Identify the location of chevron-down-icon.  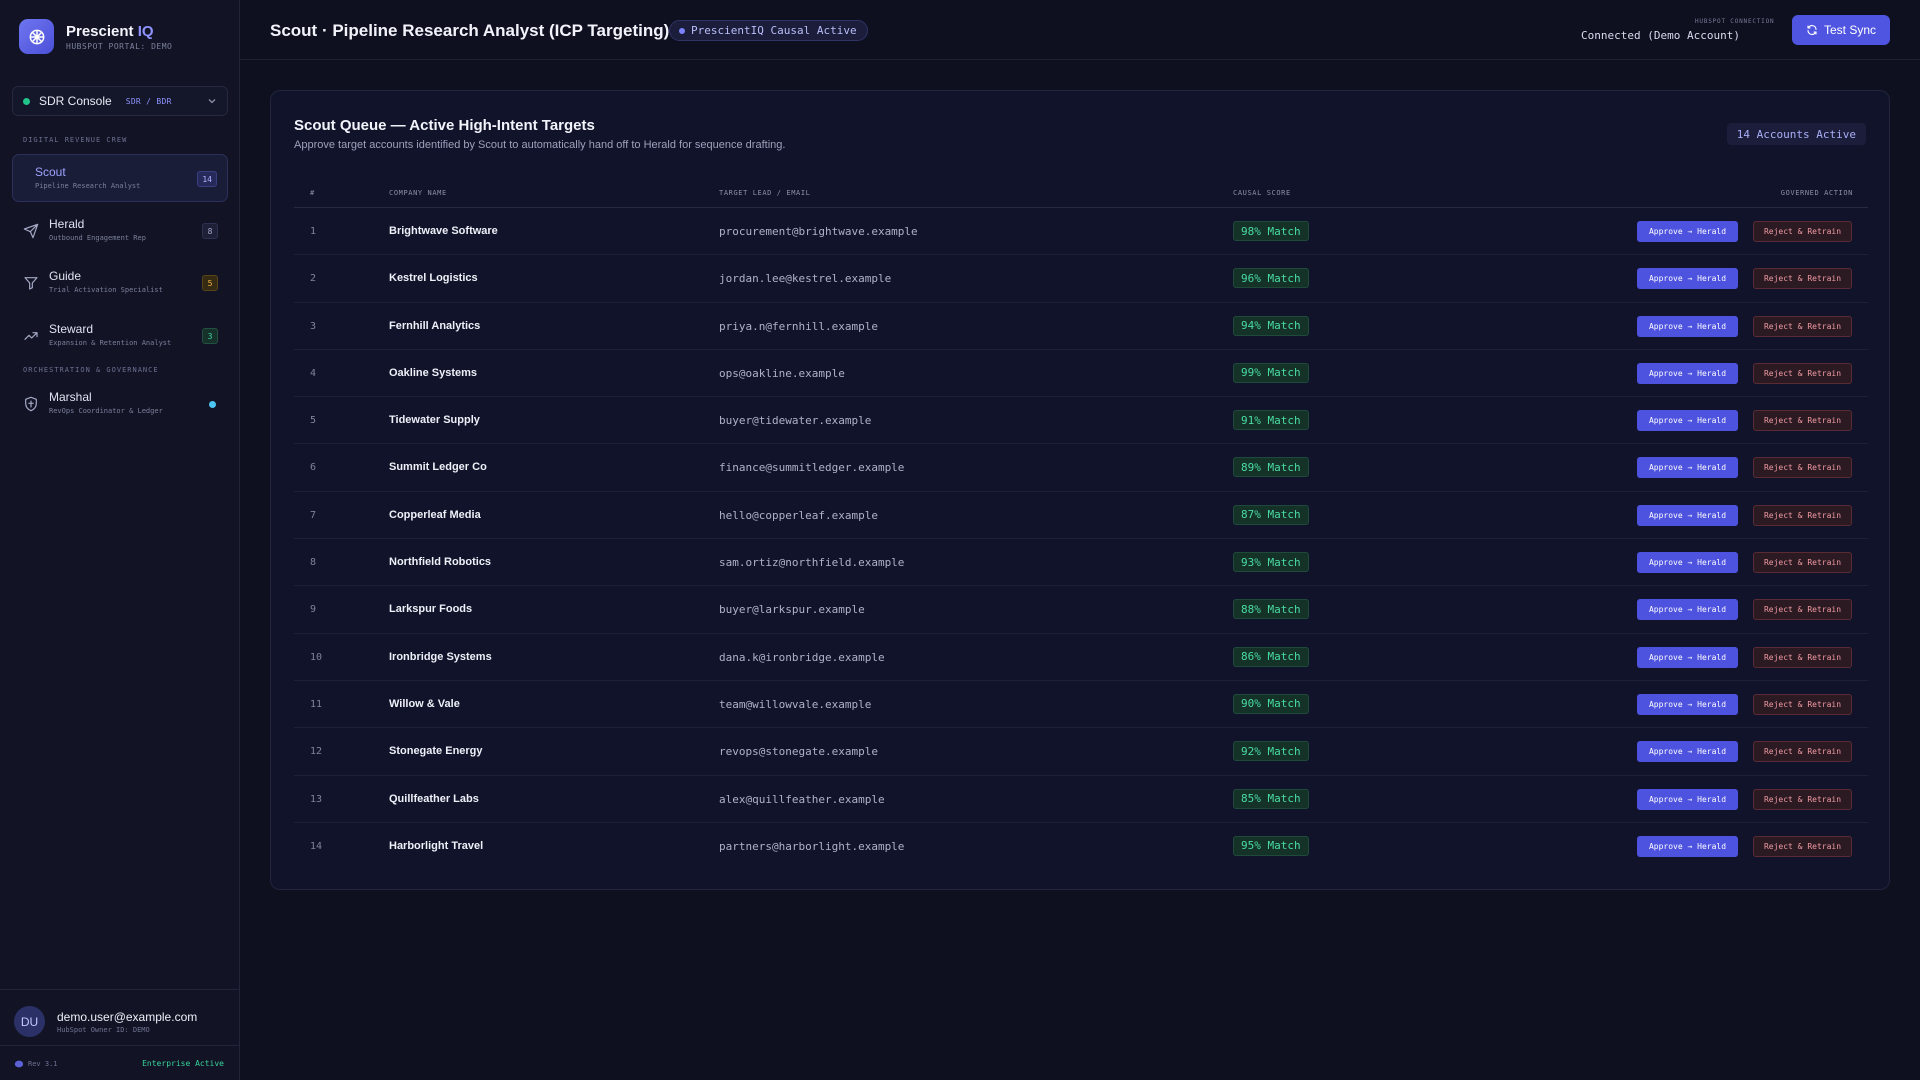
(212, 101).